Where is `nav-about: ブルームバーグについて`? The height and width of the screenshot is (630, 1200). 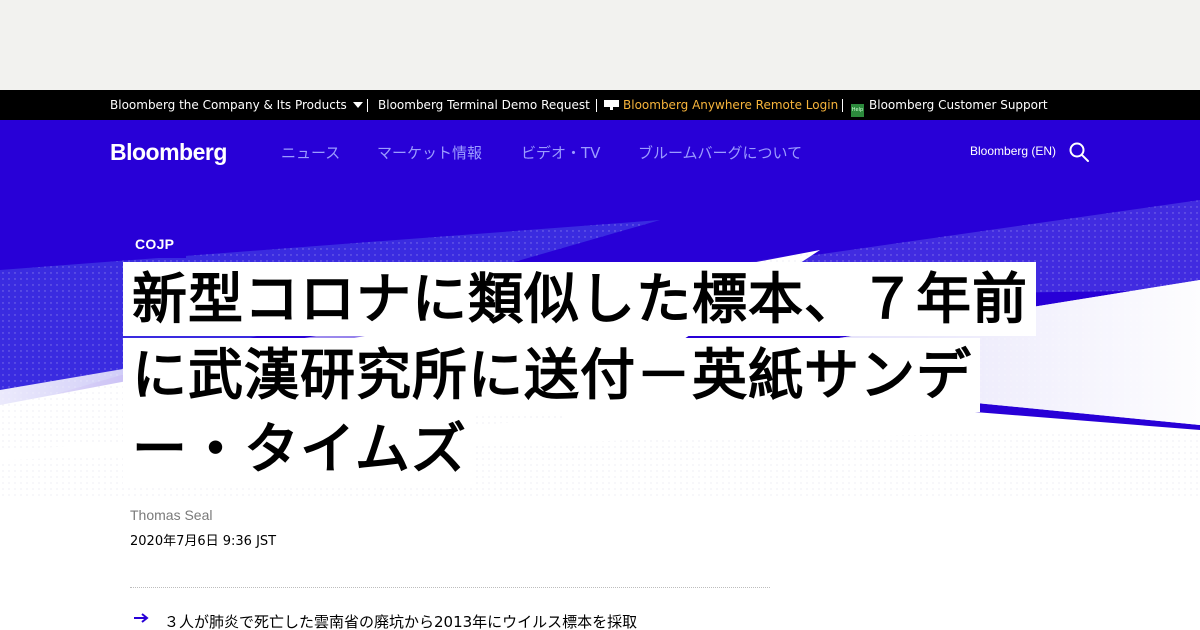 nav-about: ブルームバーグについて is located at coordinates (720, 152).